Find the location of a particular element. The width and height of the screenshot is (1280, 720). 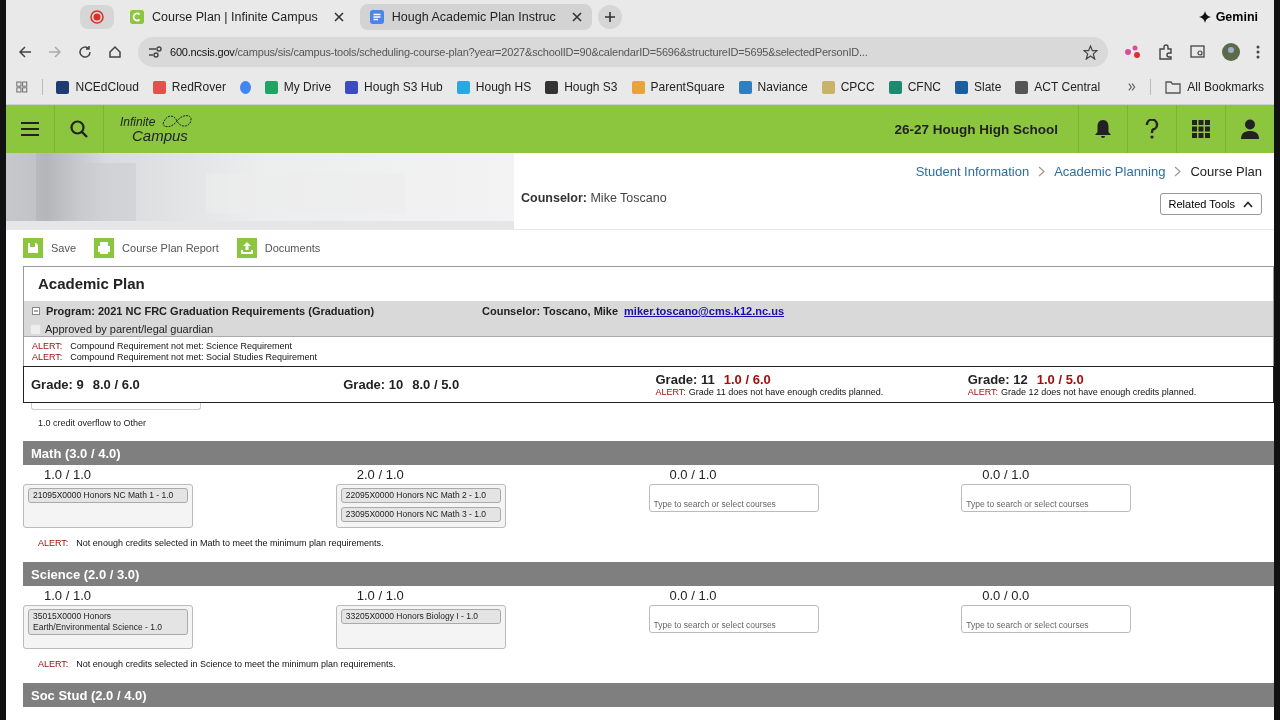

column-credits: 2.0 / 1.0 is located at coordinates (380, 475).